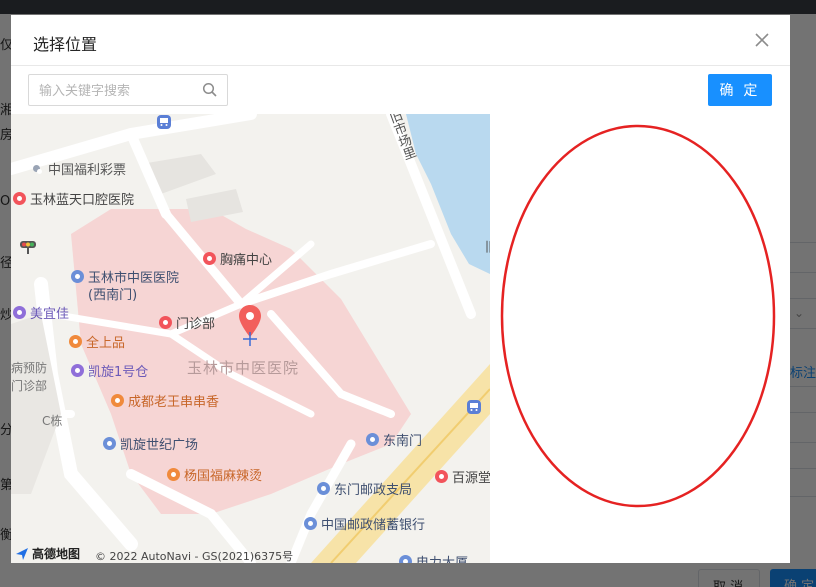 Image resolution: width=816 pixels, height=587 pixels. I want to click on poi-label: 中国福利彩票, so click(87, 170).